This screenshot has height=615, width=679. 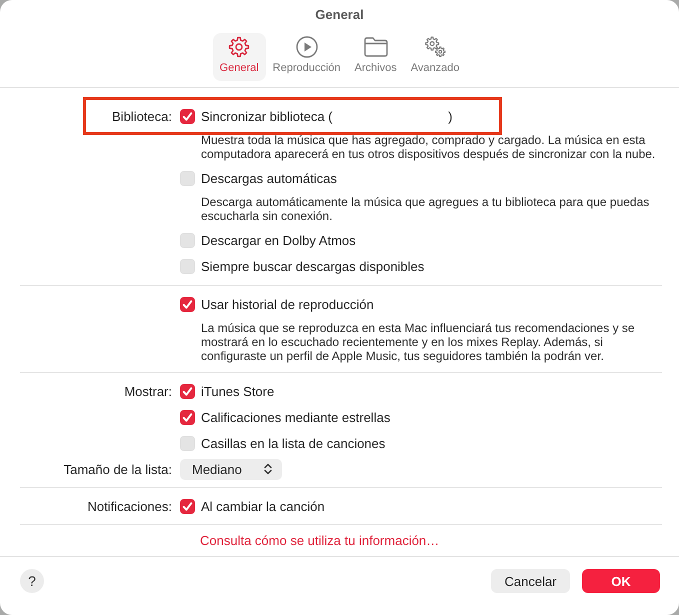 I want to click on option-description: Muestra toda la música que has agregado, comprado y cargado. La música en esta computadora aparecerá en tus otros dispositivos después de sincronizar con la nube., so click(x=428, y=147).